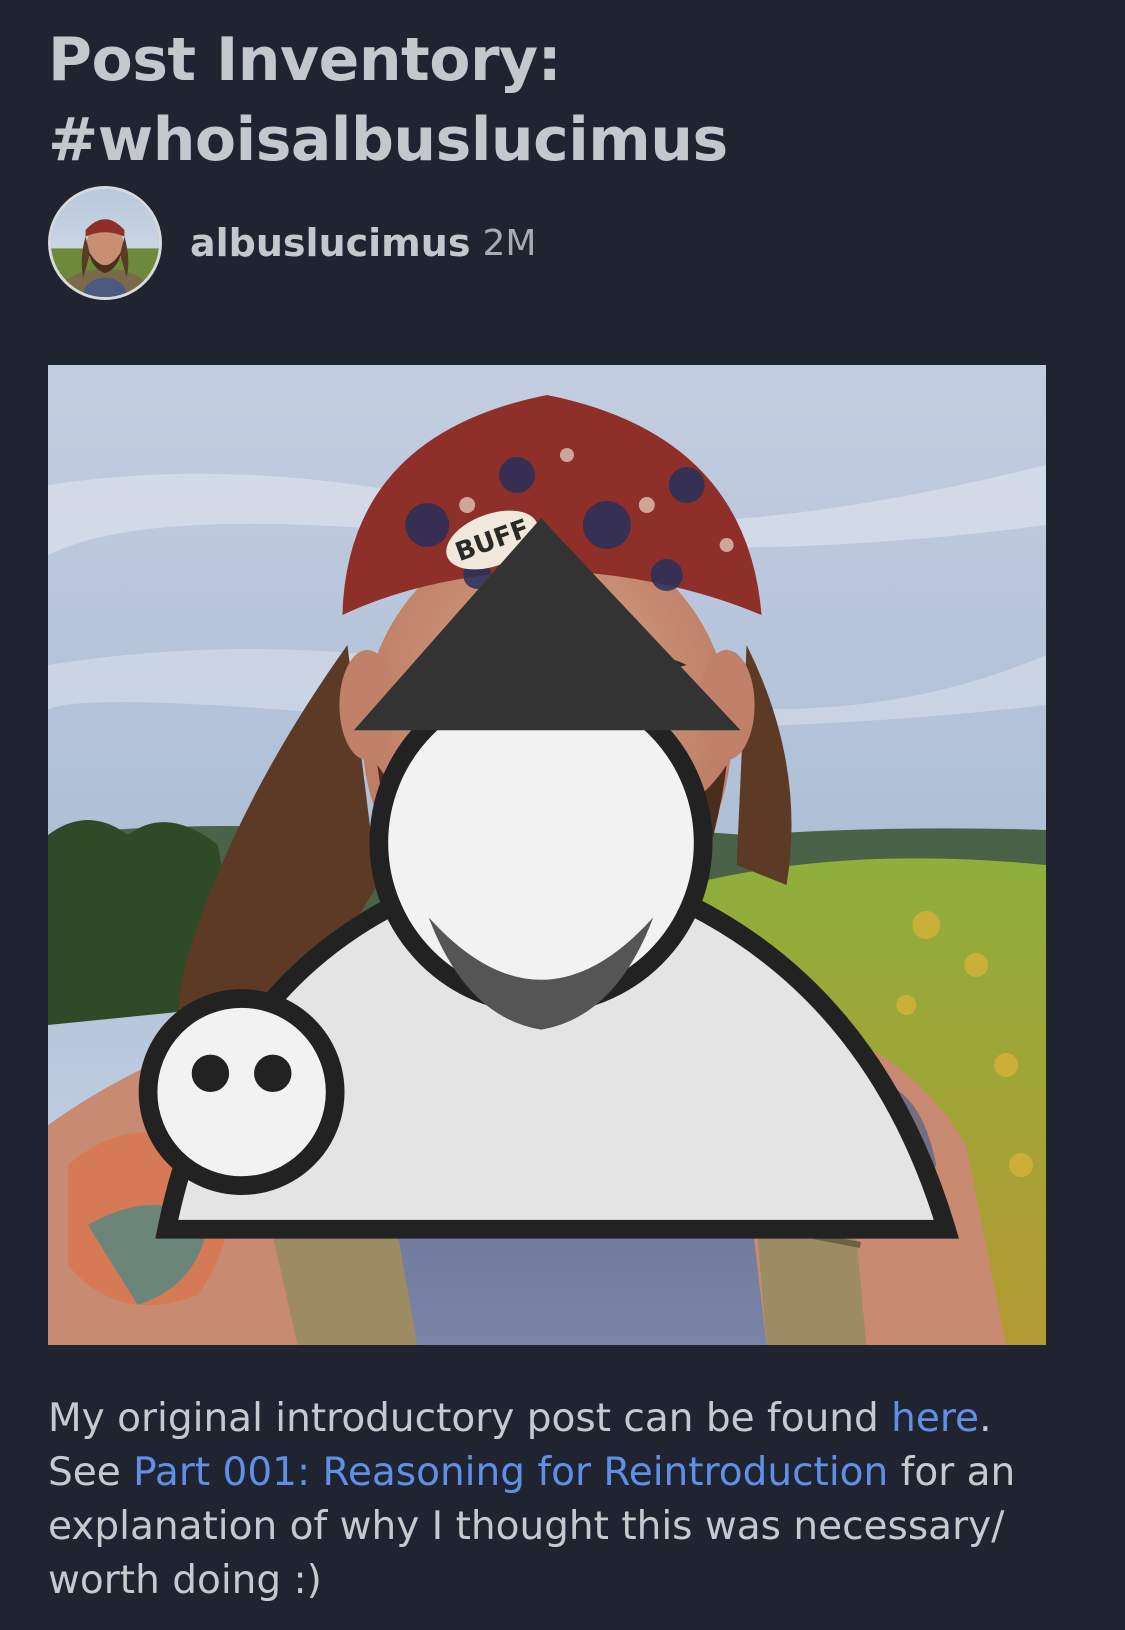  What do you see at coordinates (91, 1472) in the screenshot?
I see `body-text-line2: See` at bounding box center [91, 1472].